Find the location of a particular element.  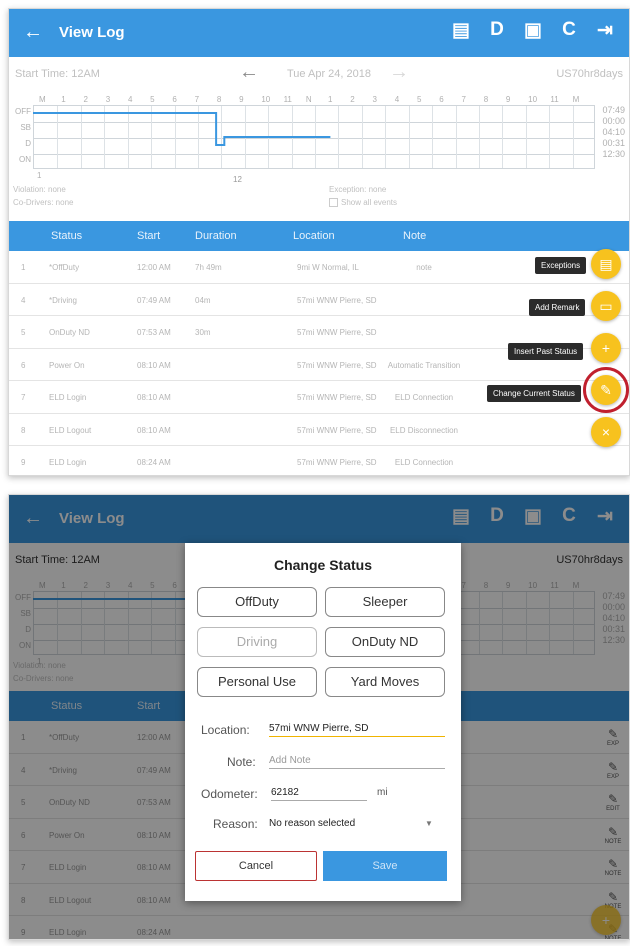

yard-moves-button: Yard Moves is located at coordinates (385, 682).